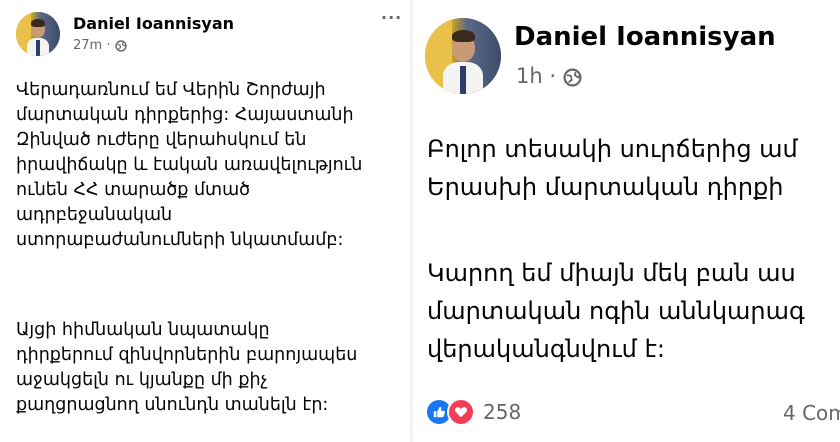 This screenshot has height=442, width=840. I want to click on text-line: իրավիճակը և էական առավելություն, so click(189, 165).